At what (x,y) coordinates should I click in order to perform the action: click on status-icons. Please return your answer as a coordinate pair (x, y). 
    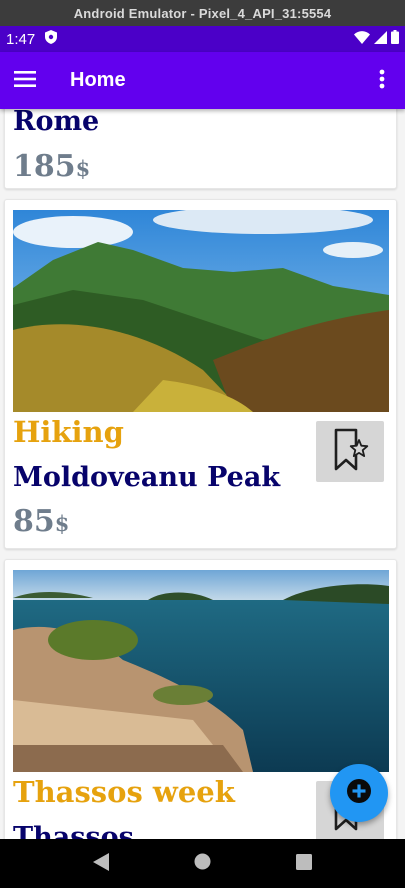
    Looking at the image, I should click on (376, 39).